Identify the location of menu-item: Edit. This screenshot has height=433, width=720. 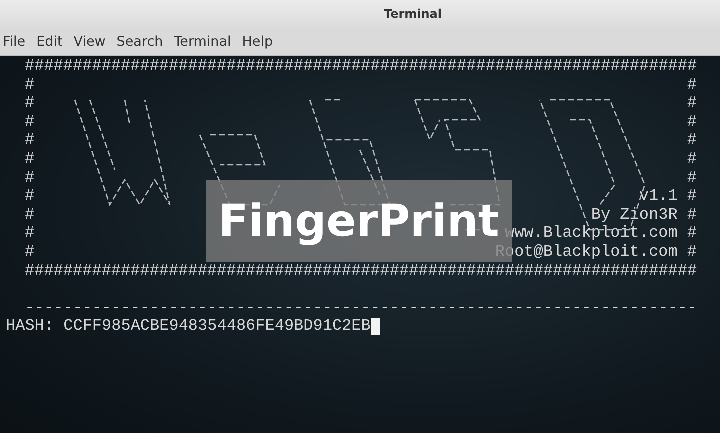
(49, 42).